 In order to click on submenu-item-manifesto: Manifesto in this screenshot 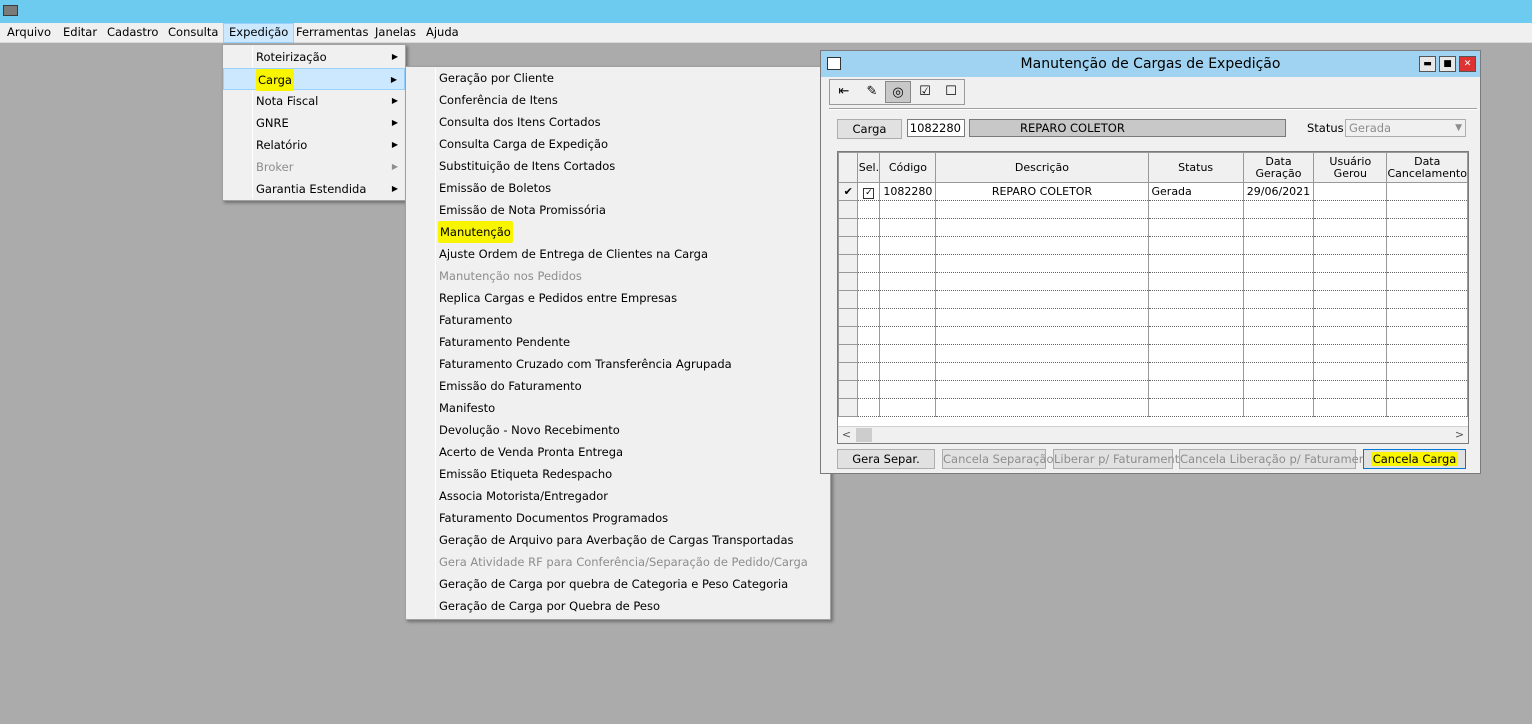, I will do `click(618, 408)`.